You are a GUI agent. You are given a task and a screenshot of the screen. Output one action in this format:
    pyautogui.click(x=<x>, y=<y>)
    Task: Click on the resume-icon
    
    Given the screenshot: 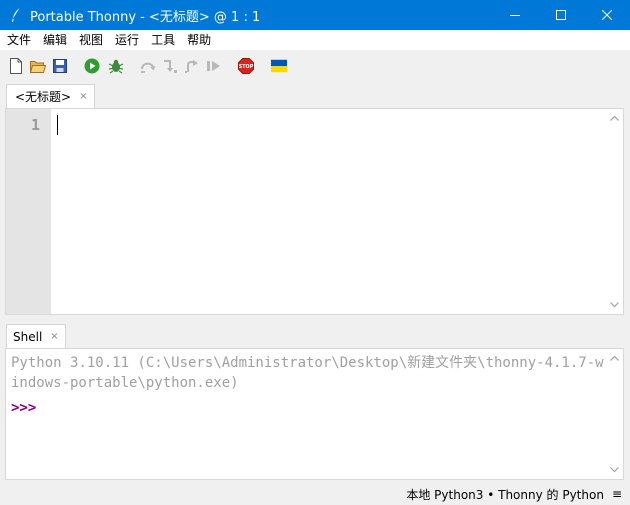 What is the action you would take?
    pyautogui.click(x=214, y=66)
    